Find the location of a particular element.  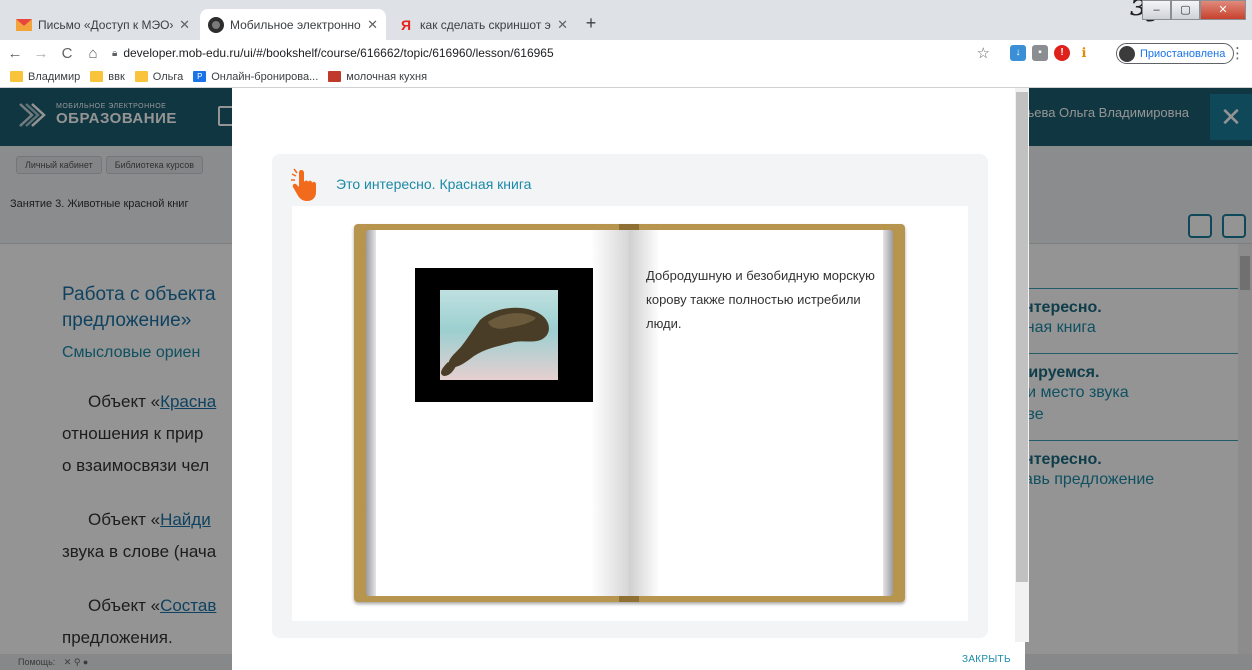

tab-mail: Письмо «Доступ к МЭО» — Род ✕ is located at coordinates (103, 24).